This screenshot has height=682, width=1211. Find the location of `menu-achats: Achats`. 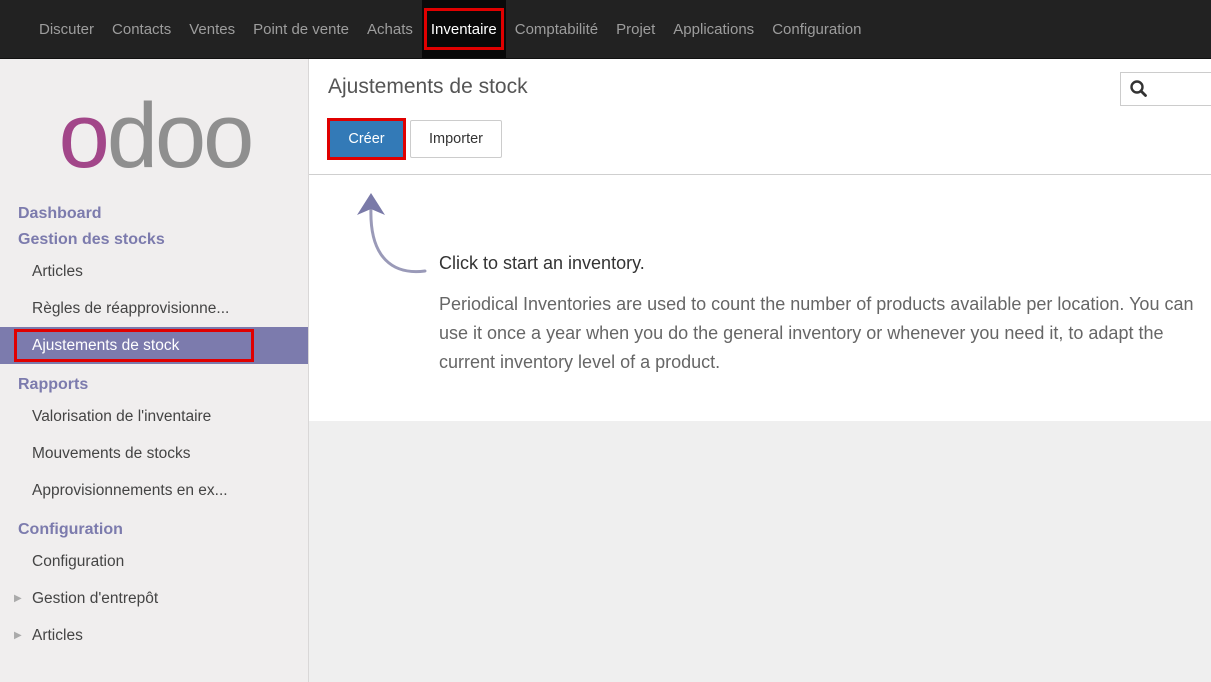

menu-achats: Achats is located at coordinates (390, 29).